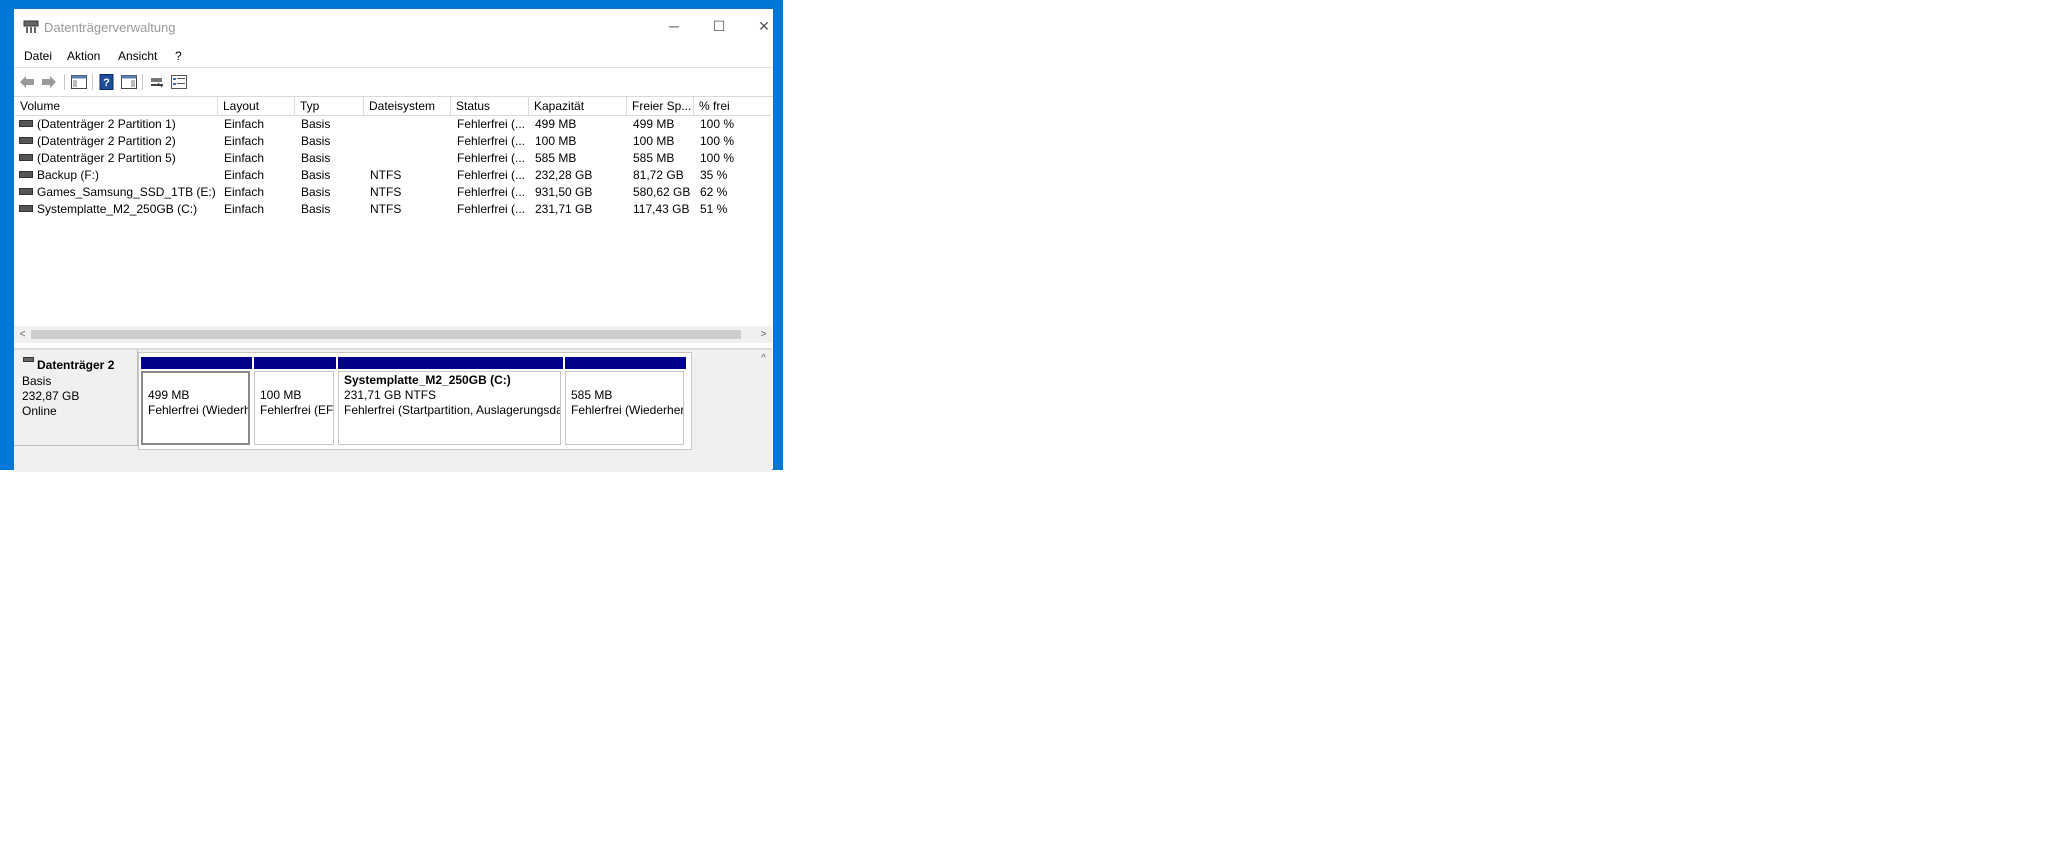 The height and width of the screenshot is (864, 2064). What do you see at coordinates (38, 56) in the screenshot?
I see `menu-datei: Datei` at bounding box center [38, 56].